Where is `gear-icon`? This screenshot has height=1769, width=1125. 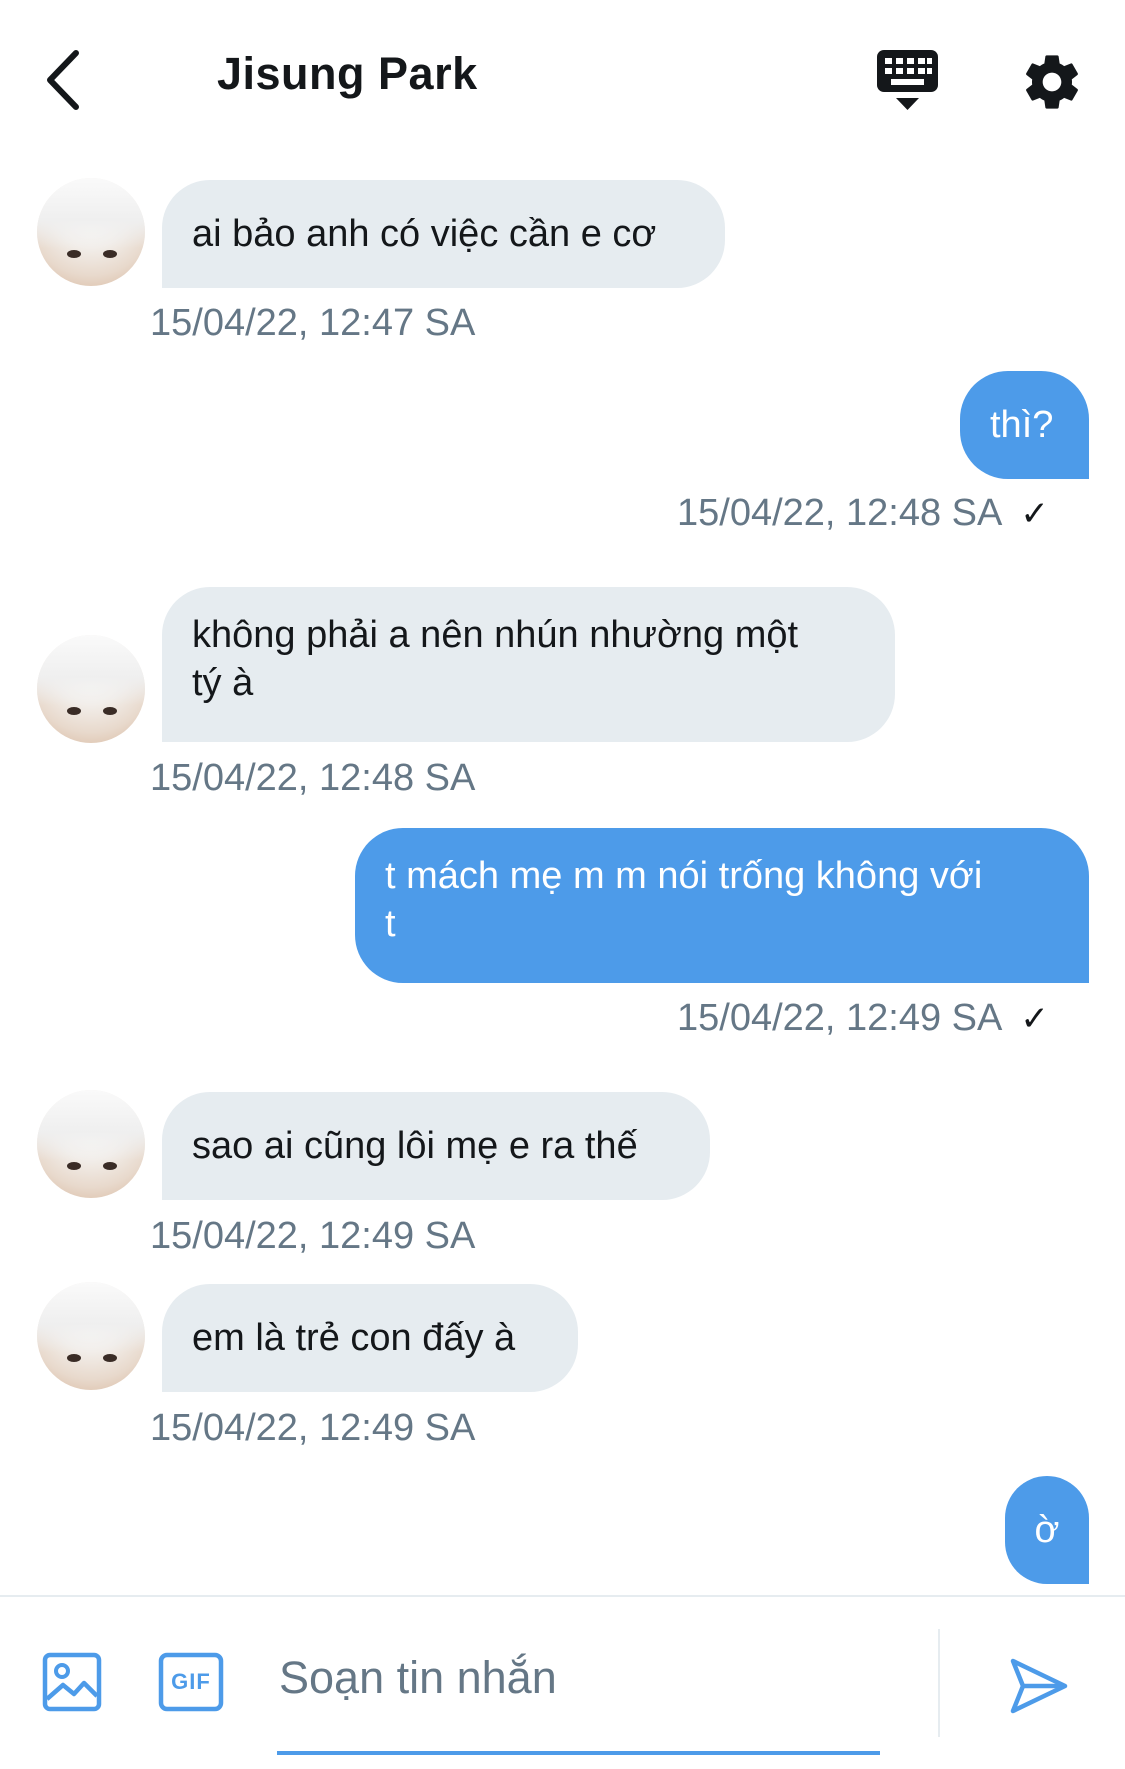 gear-icon is located at coordinates (1052, 82).